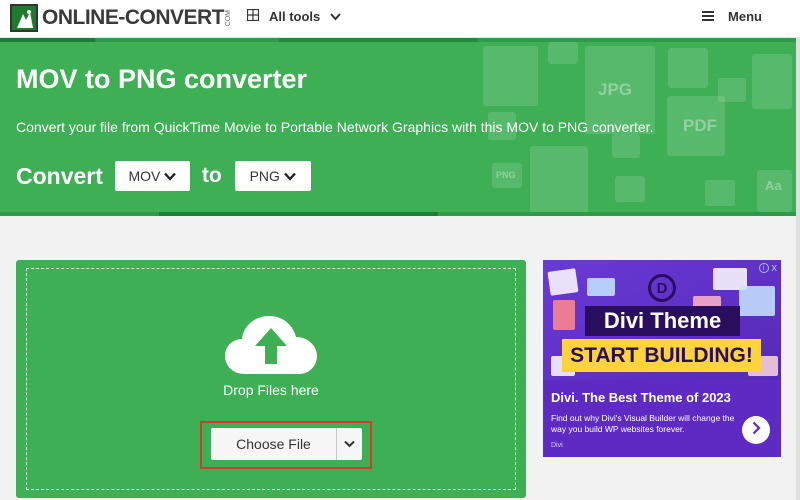 The image size is (800, 500). I want to click on source-format-value: MOV, so click(144, 176).